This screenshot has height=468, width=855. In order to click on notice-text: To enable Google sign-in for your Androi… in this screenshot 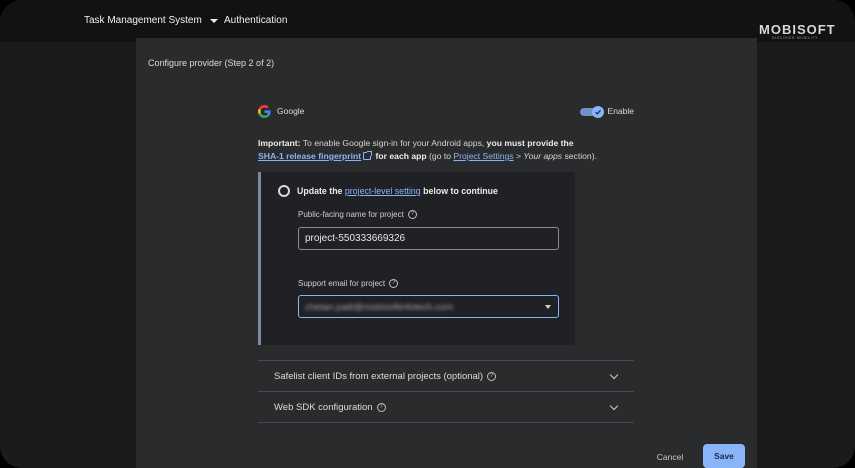, I will do `click(393, 143)`.